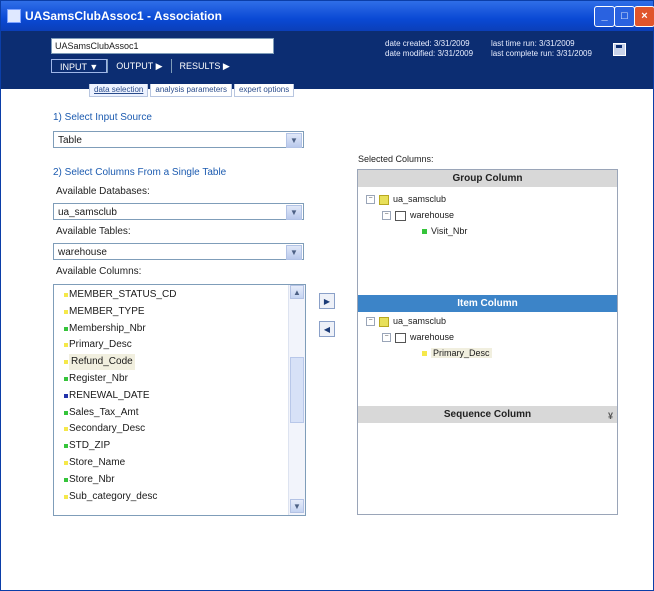  I want to click on column-name: Register_Nbr, so click(98, 378).